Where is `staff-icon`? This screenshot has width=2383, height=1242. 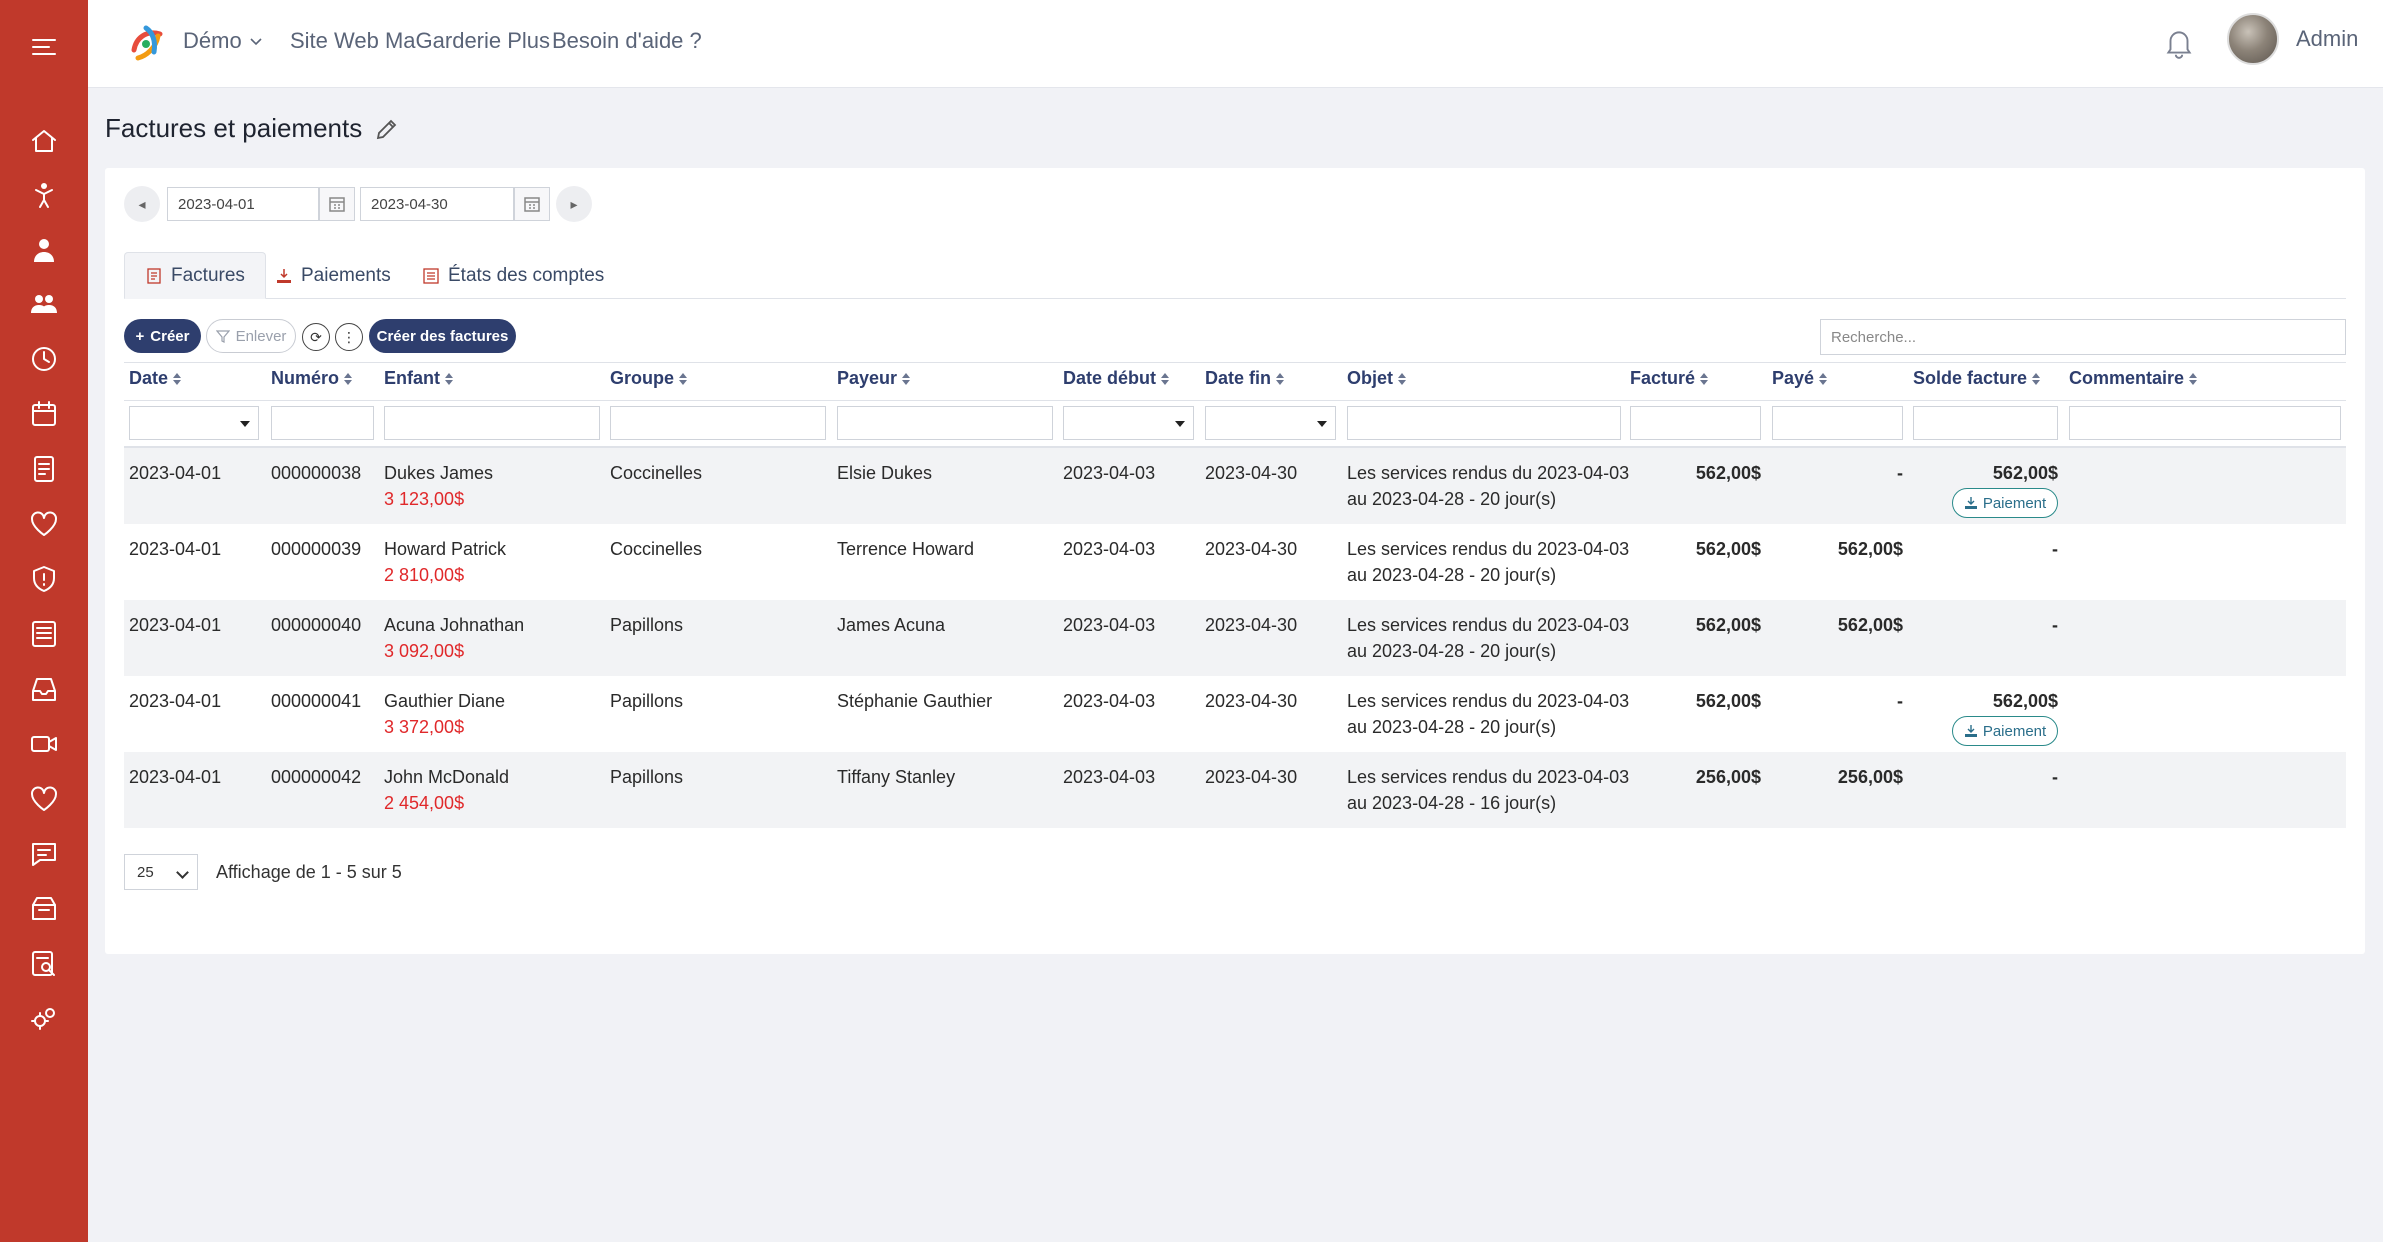
staff-icon is located at coordinates (44, 250).